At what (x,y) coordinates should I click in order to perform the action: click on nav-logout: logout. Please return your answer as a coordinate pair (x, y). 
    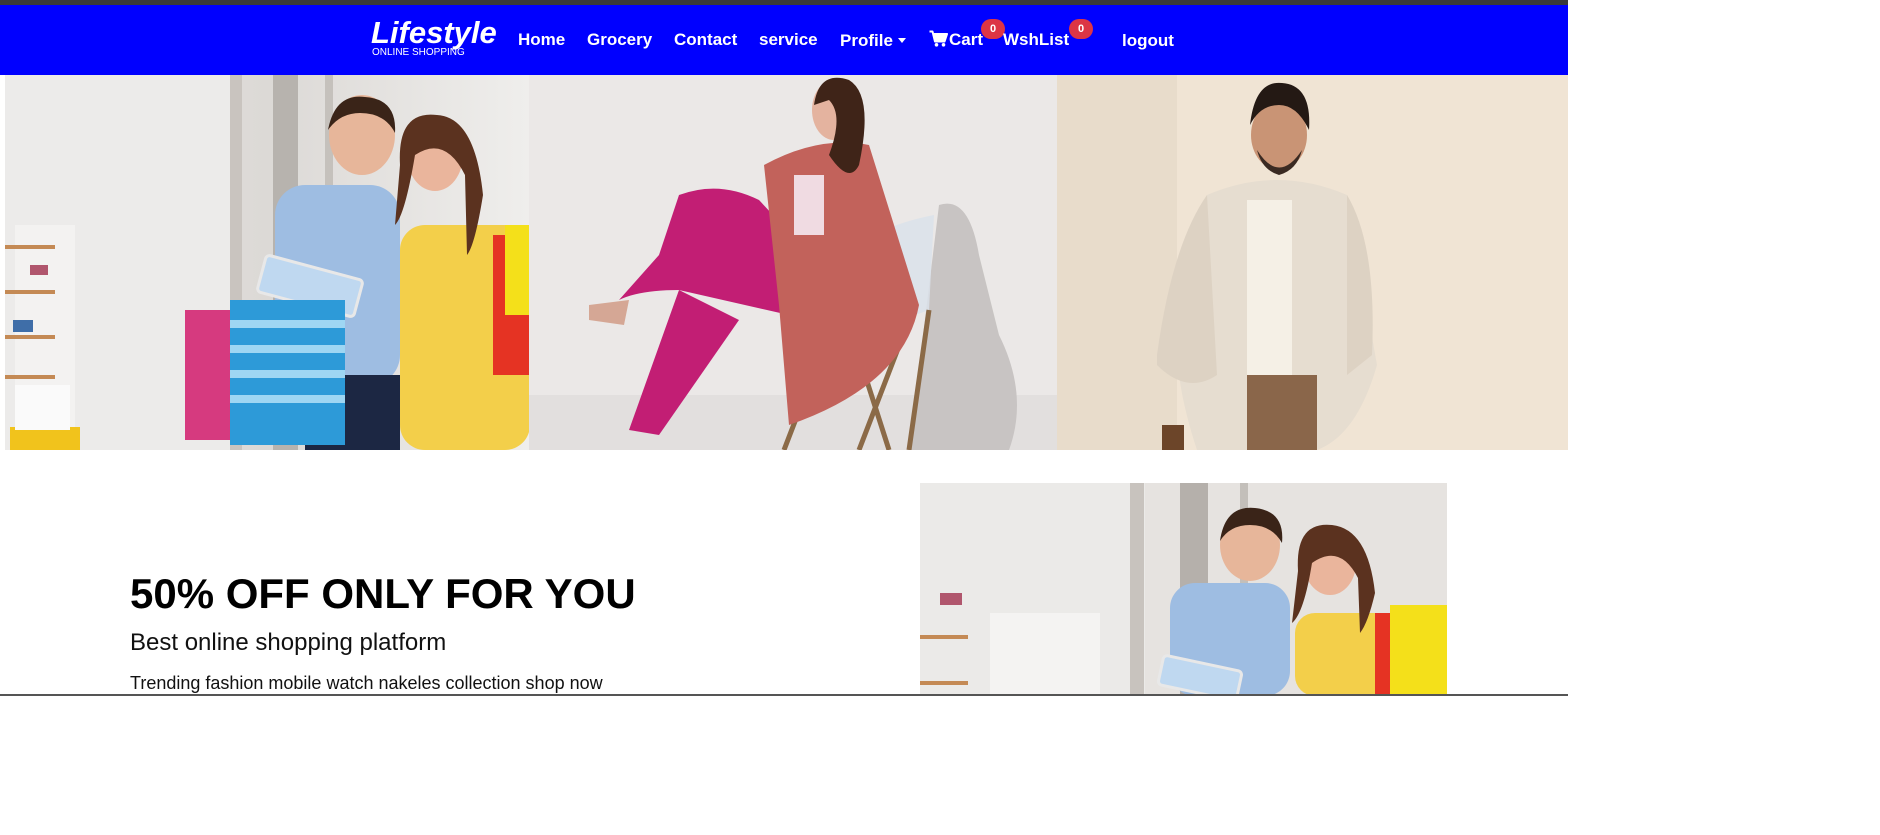
    Looking at the image, I should click on (1148, 41).